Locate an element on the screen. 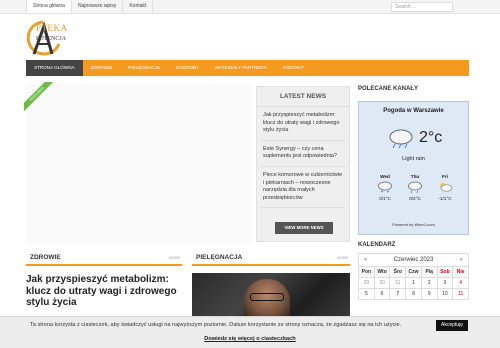 The height and width of the screenshot is (348, 500). calendar-day: 6 is located at coordinates (382, 294).